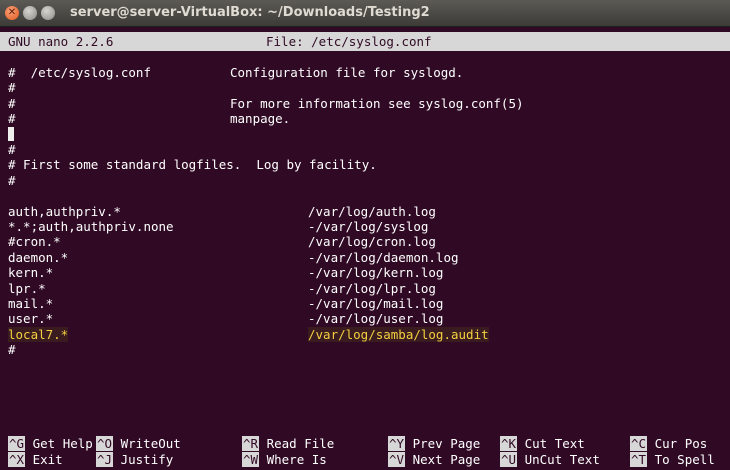  I want to click on shortcut-key: ^R, so click(251, 443).